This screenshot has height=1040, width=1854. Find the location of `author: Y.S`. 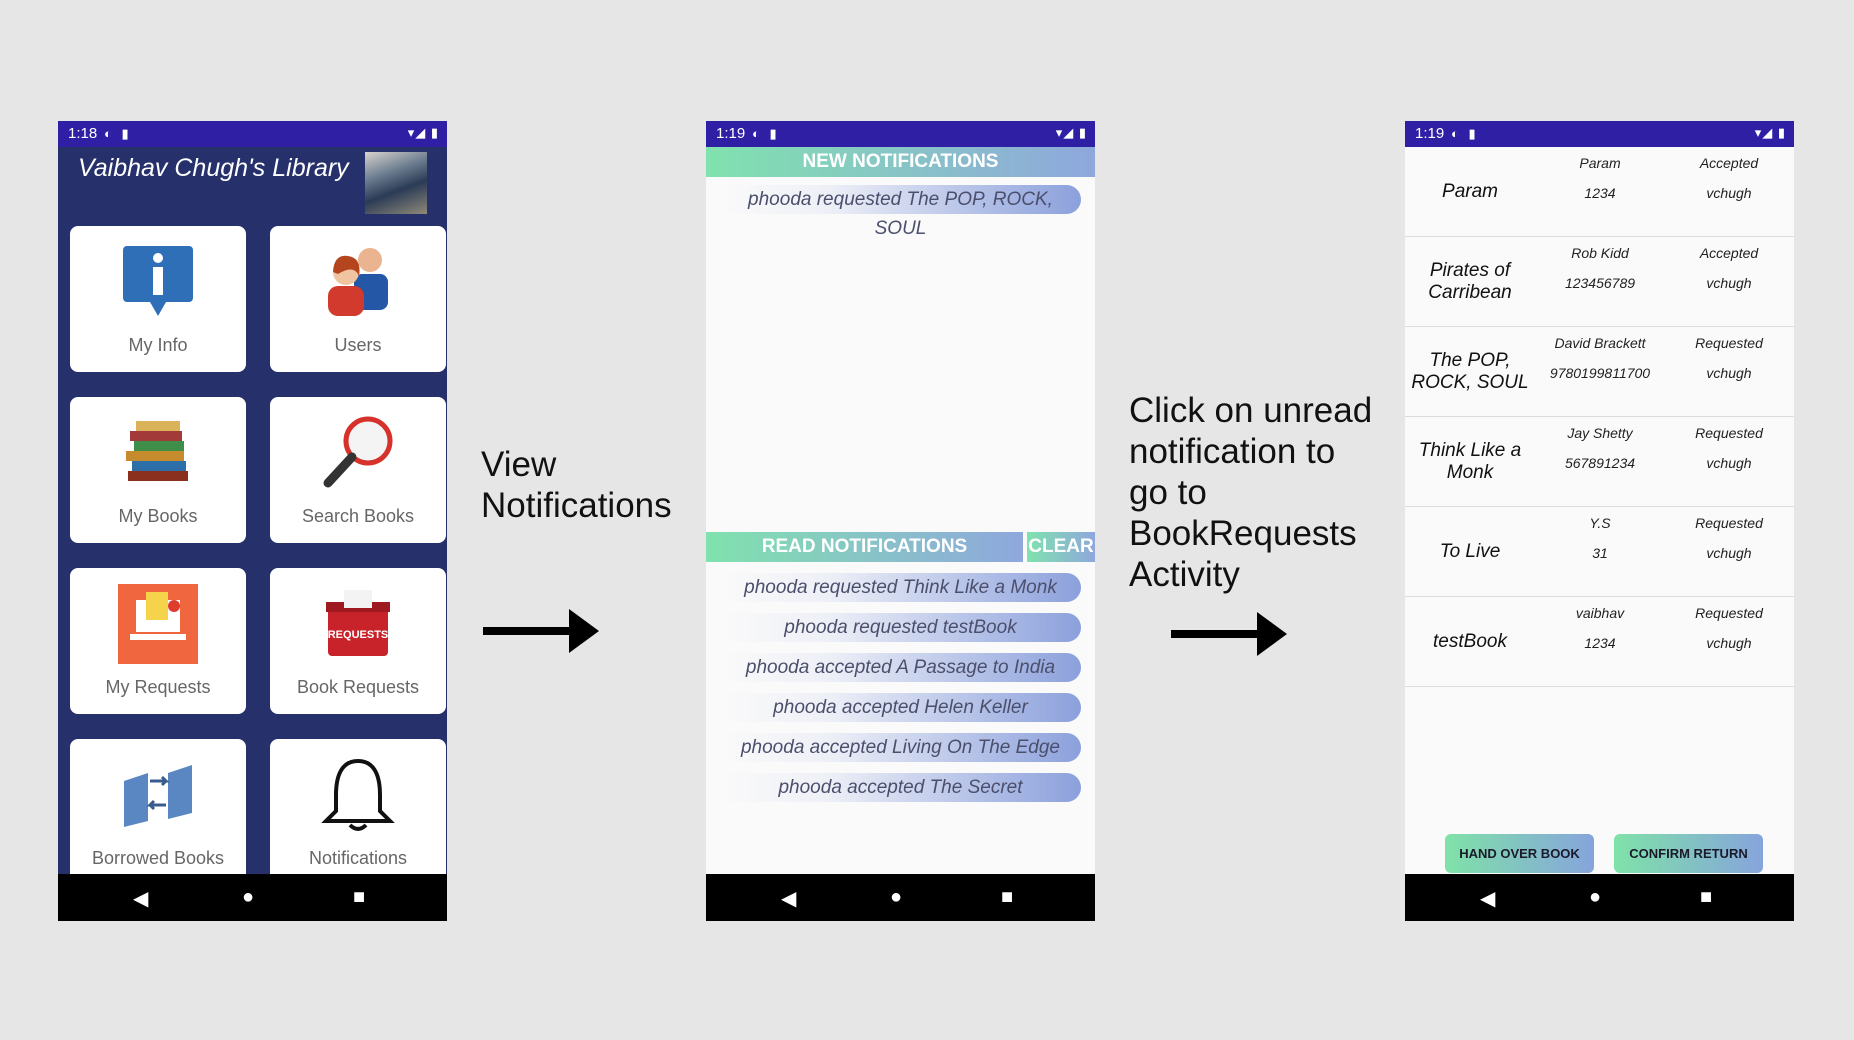

author: Y.S is located at coordinates (1600, 523).